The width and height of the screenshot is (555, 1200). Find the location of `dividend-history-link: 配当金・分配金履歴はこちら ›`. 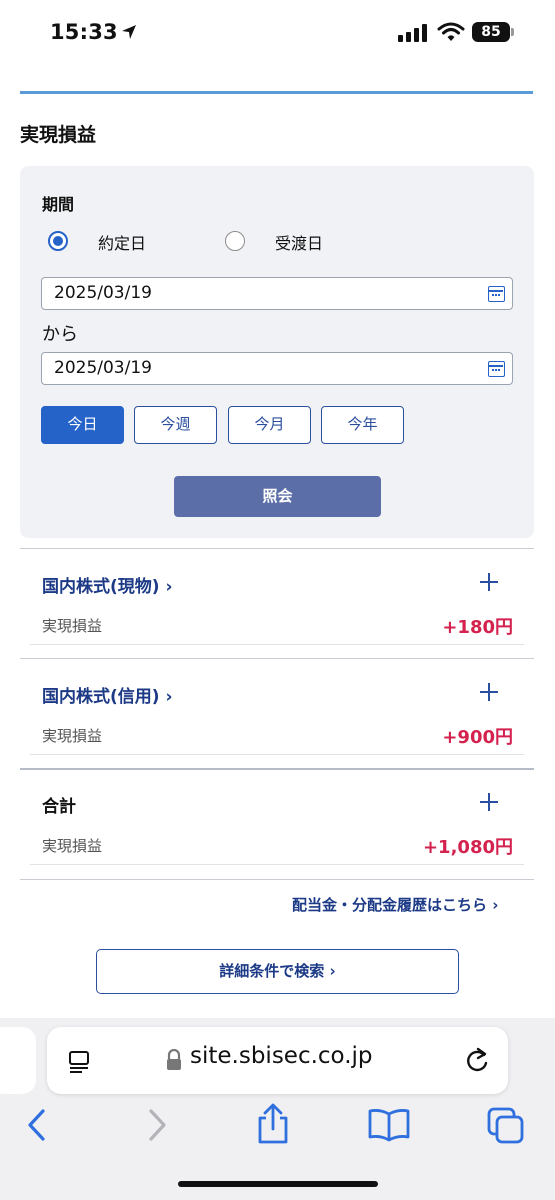

dividend-history-link: 配当金・分配金履歴はこちら › is located at coordinates (395, 904).